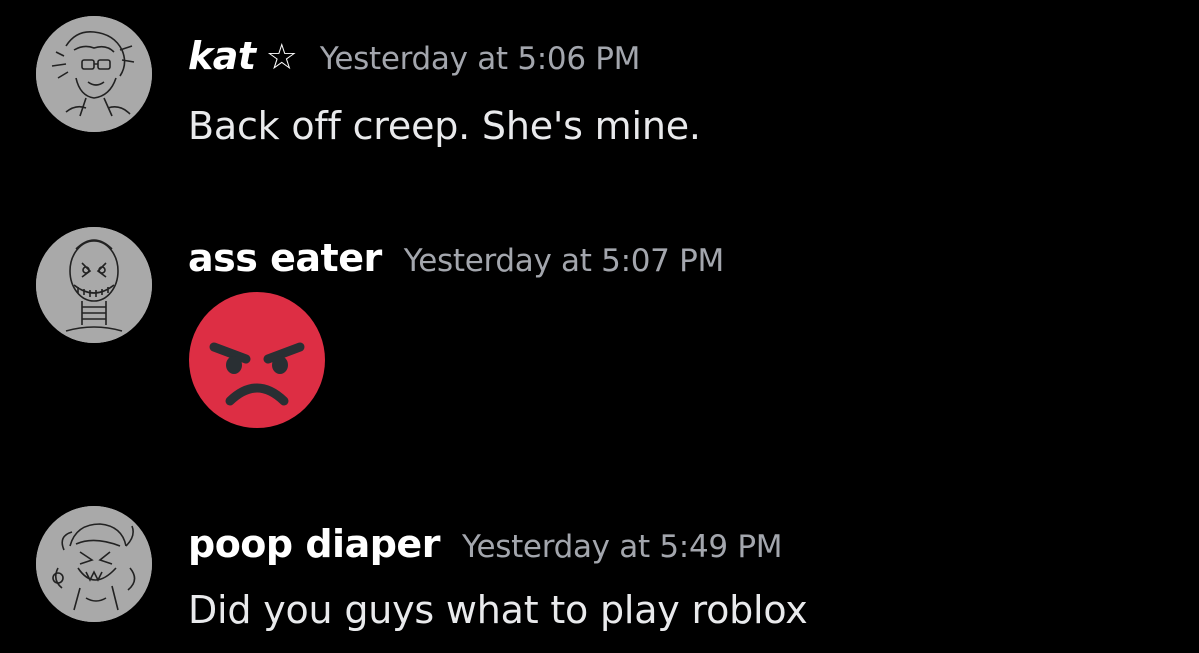 The width and height of the screenshot is (1199, 653). Describe the element at coordinates (498, 610) in the screenshot. I see `message-content: Did you guys what to play roblox` at that location.